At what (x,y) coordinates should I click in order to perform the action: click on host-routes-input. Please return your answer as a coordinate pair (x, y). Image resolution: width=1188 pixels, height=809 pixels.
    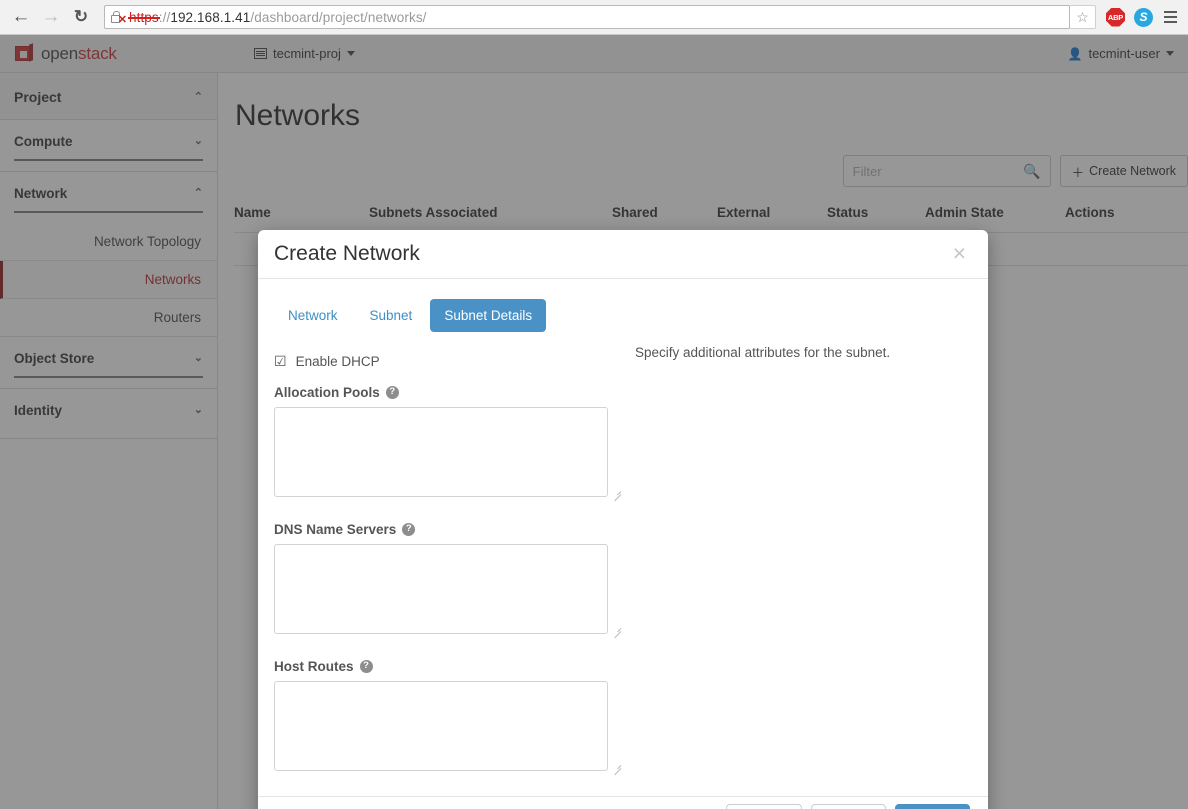
    Looking at the image, I should click on (441, 725).